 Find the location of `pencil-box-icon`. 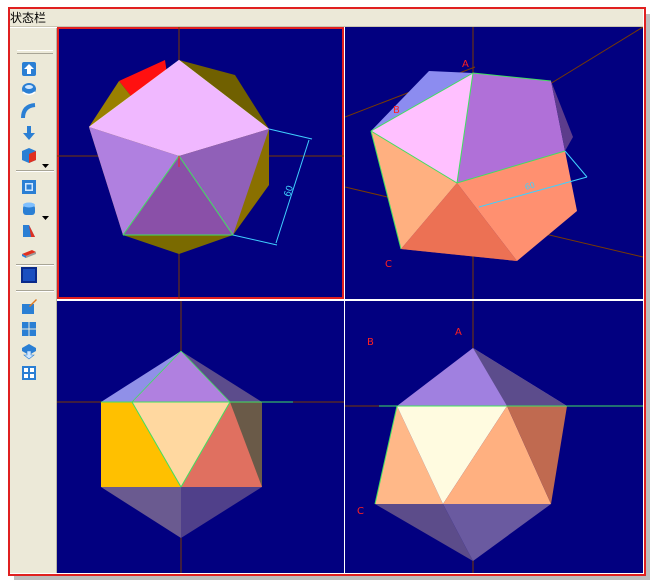

pencil-box-icon is located at coordinates (29, 306).